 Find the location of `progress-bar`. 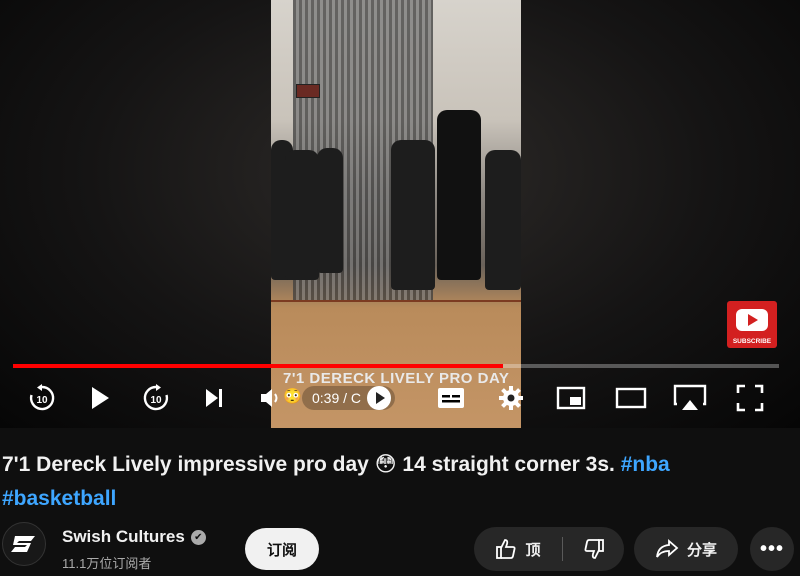

progress-bar is located at coordinates (396, 366).